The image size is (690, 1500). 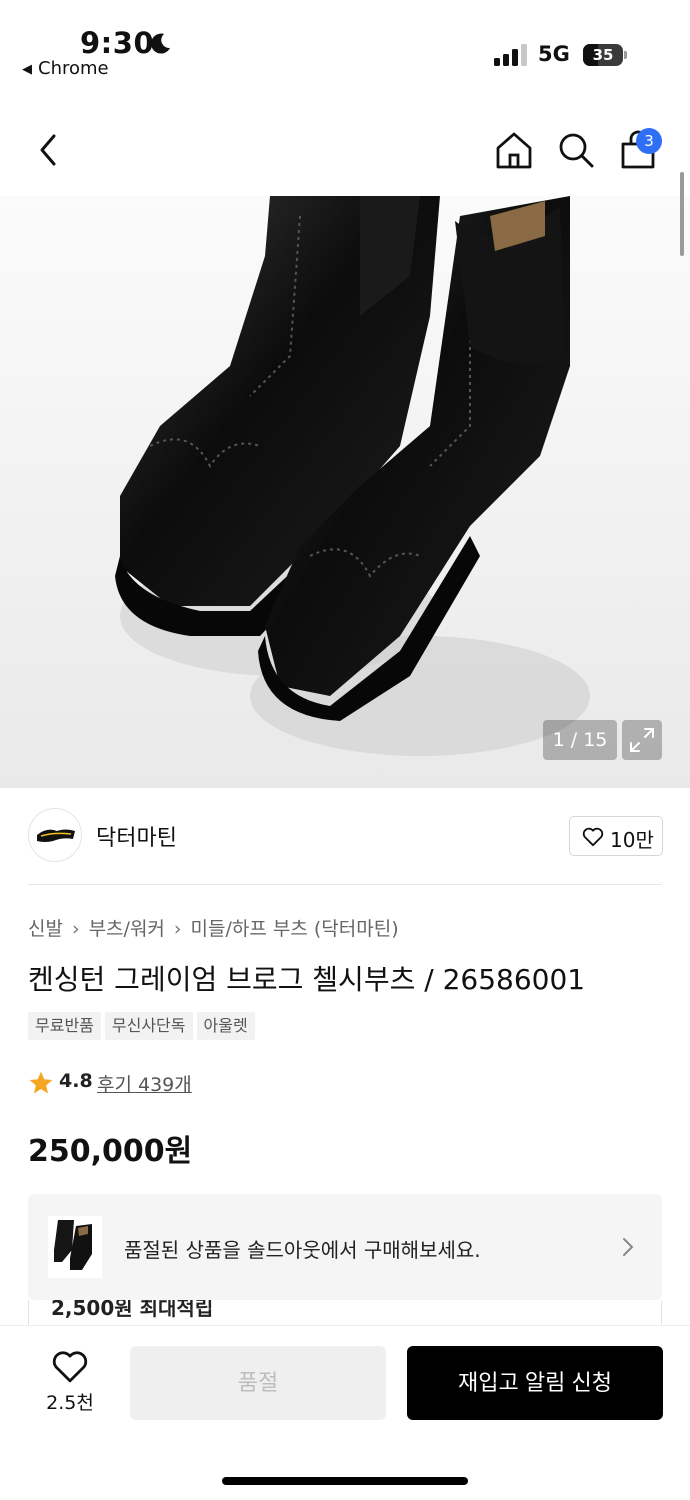 What do you see at coordinates (70, 1403) in the screenshot?
I see `wishlist-count: 2.5천` at bounding box center [70, 1403].